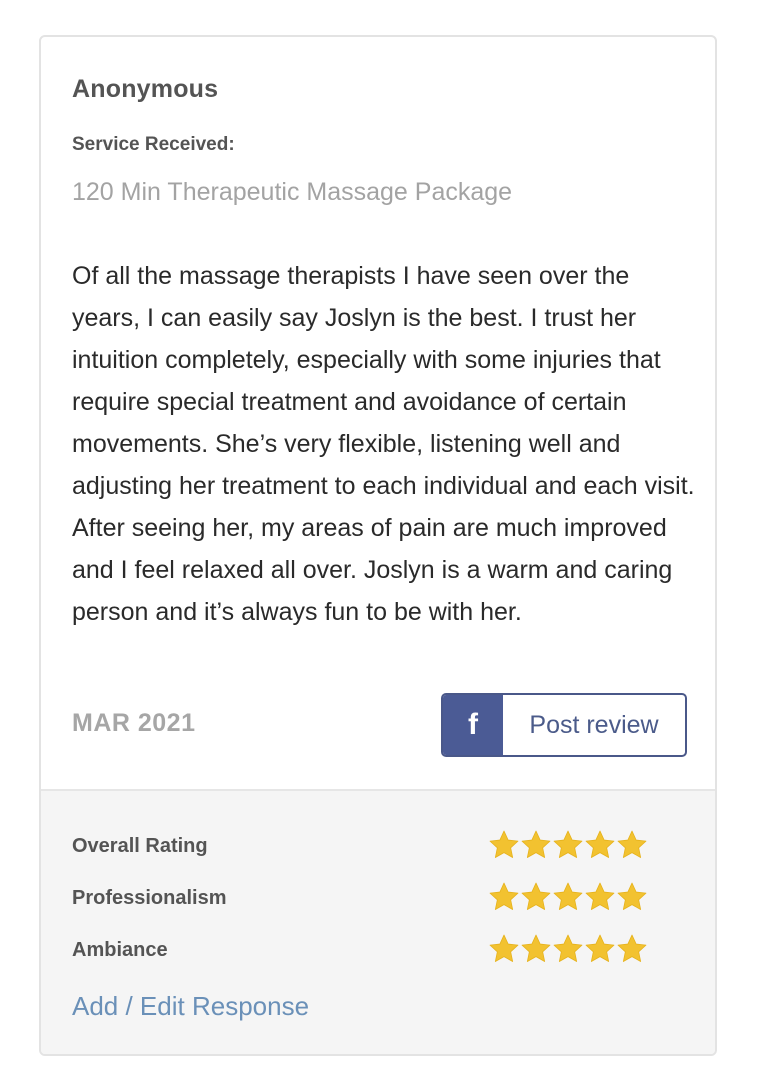 The width and height of the screenshot is (759, 1087). I want to click on review-date: MAR 2021, so click(134, 723).